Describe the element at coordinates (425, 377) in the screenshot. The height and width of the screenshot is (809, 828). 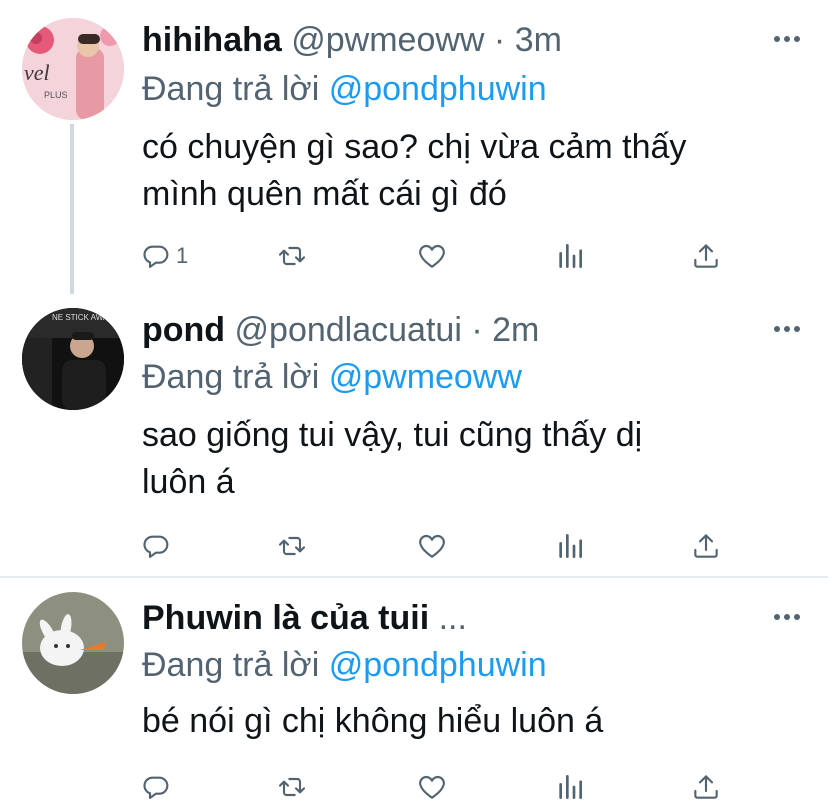
I see `replying-handle-link: @pwmeoww` at that location.